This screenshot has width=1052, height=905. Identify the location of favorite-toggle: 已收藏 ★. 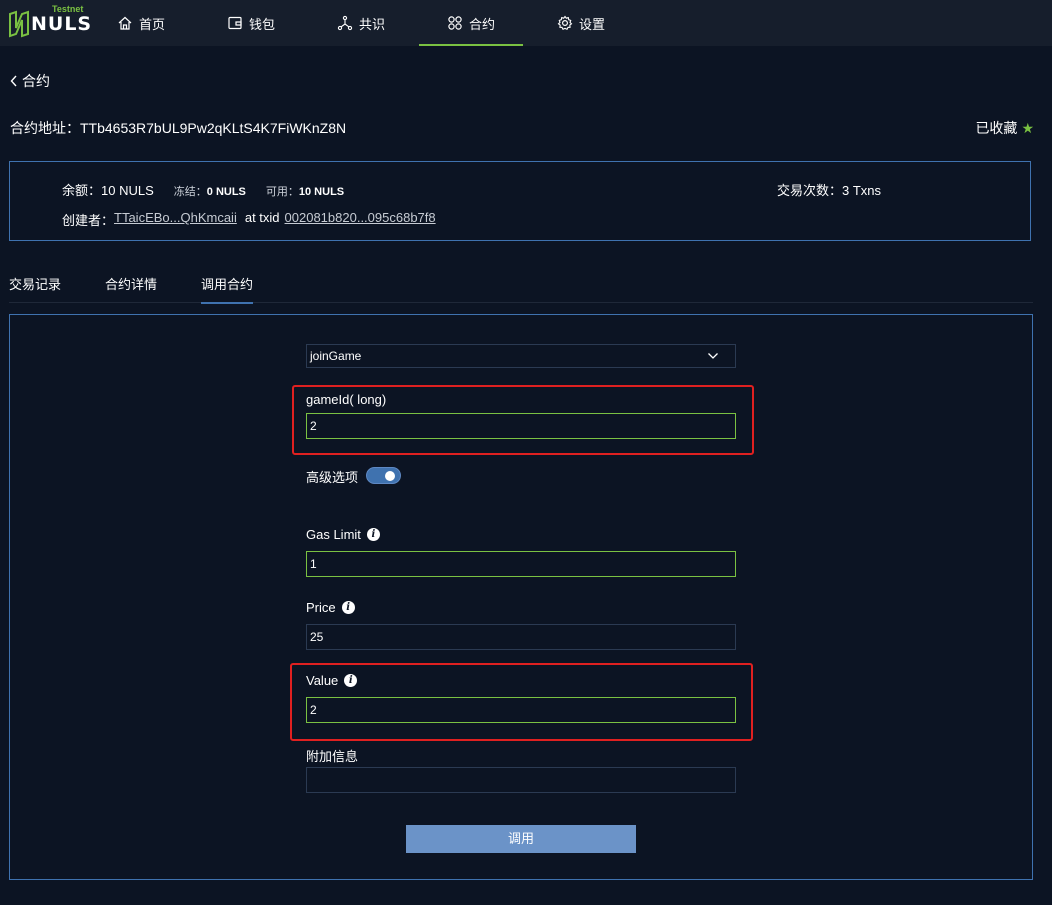
(1004, 128).